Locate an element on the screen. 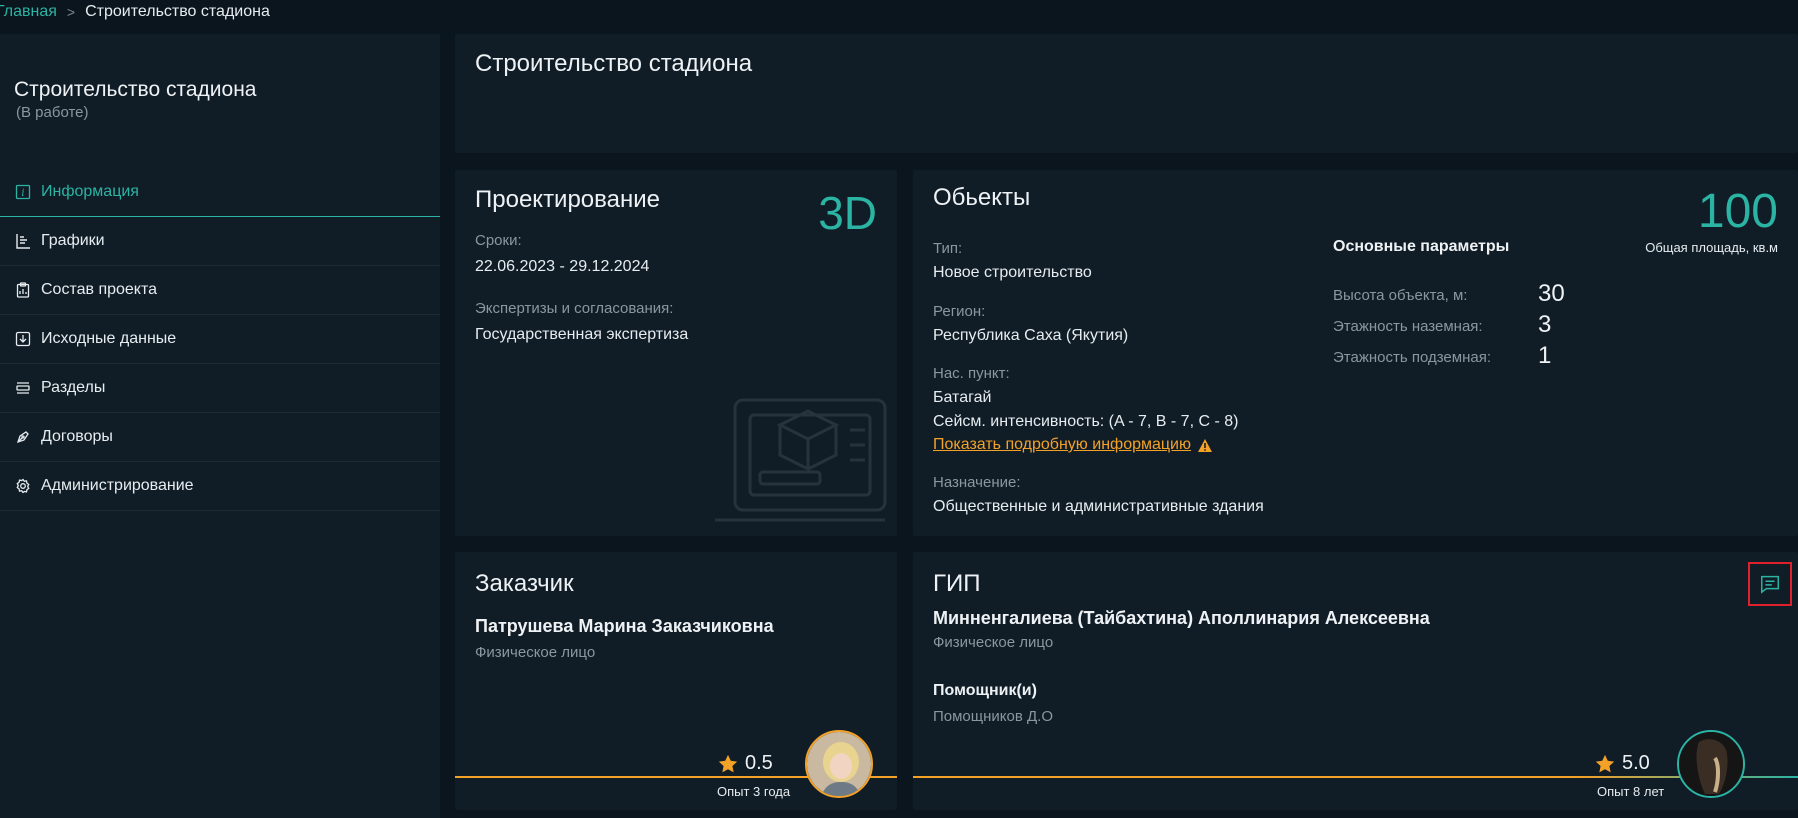  sidebar-item-charts: Графики is located at coordinates (220, 241).